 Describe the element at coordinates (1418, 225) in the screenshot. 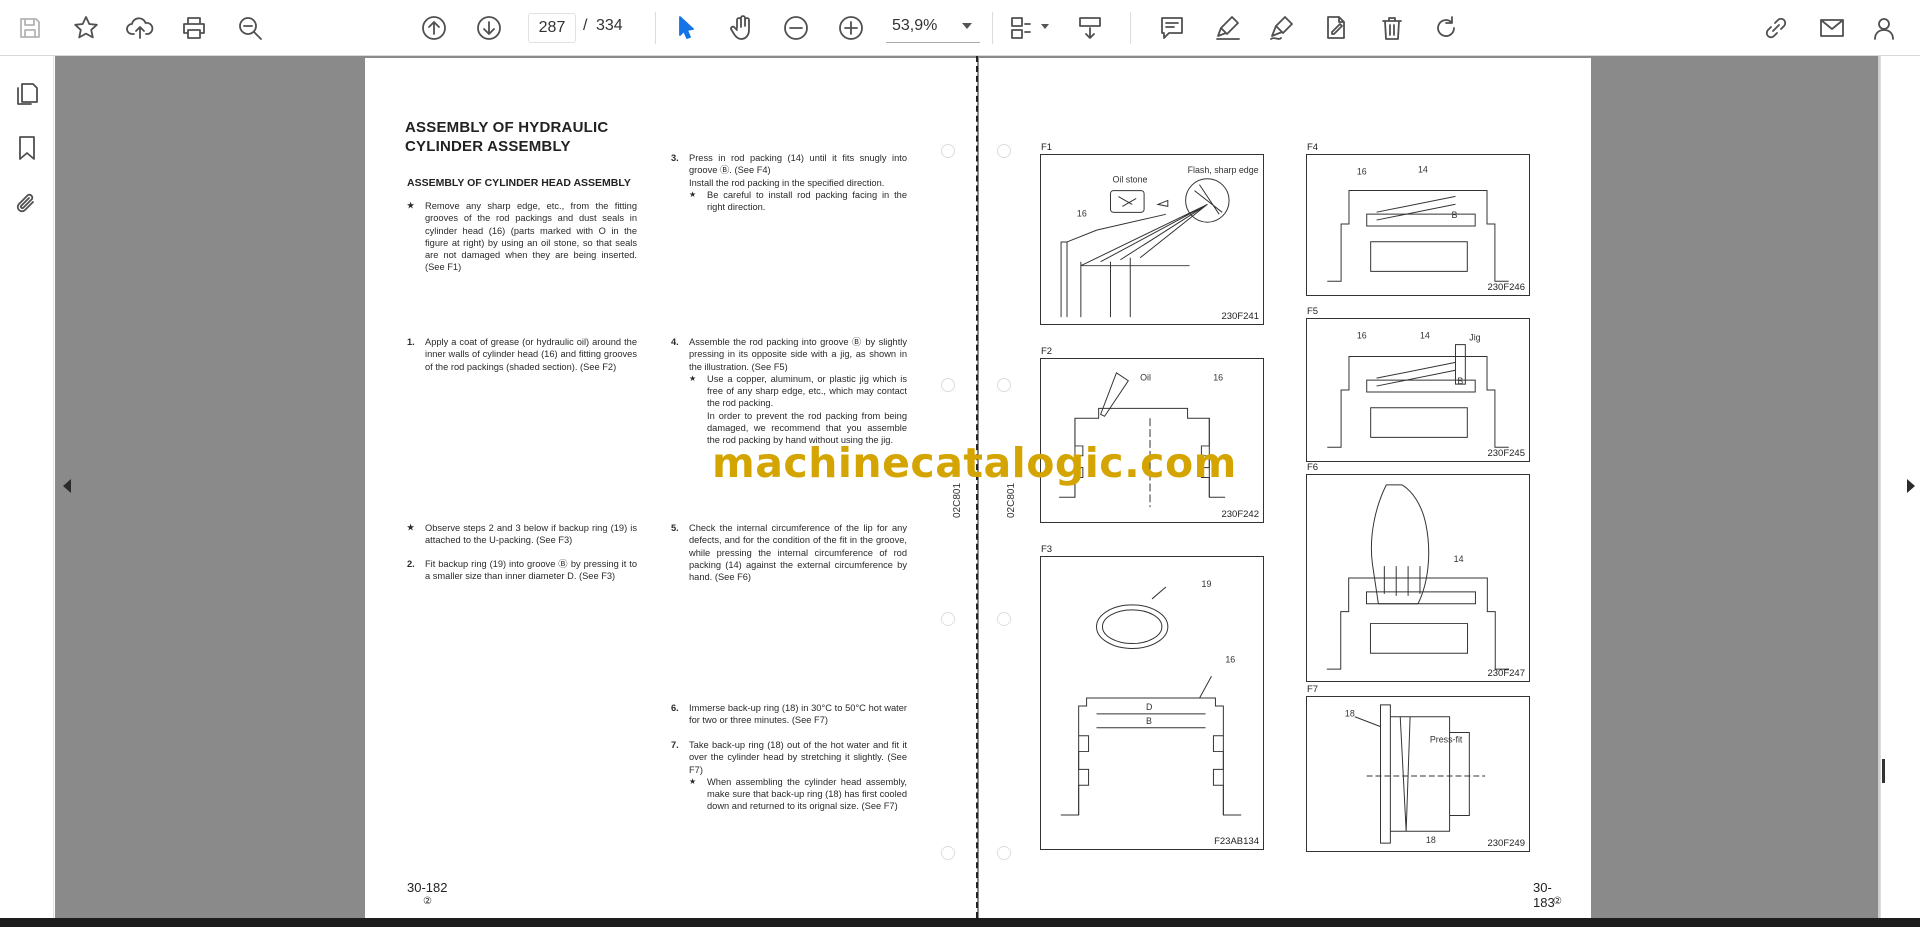

I see `figure-f4: 16 14 B 230F246` at that location.